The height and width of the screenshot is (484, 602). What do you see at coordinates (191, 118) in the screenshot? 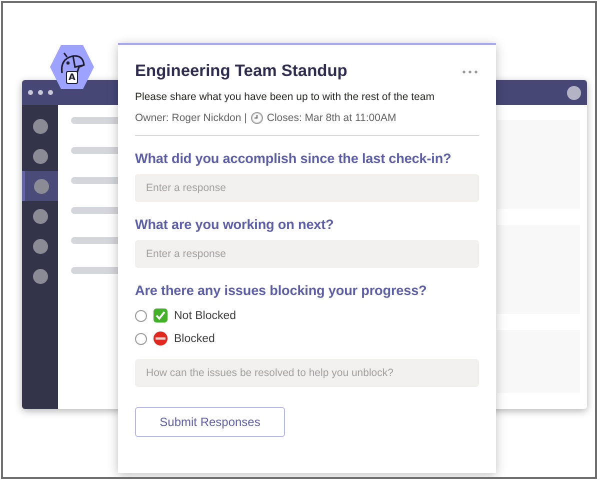
I see `owner-text: Owner: Roger Nickdon |` at bounding box center [191, 118].